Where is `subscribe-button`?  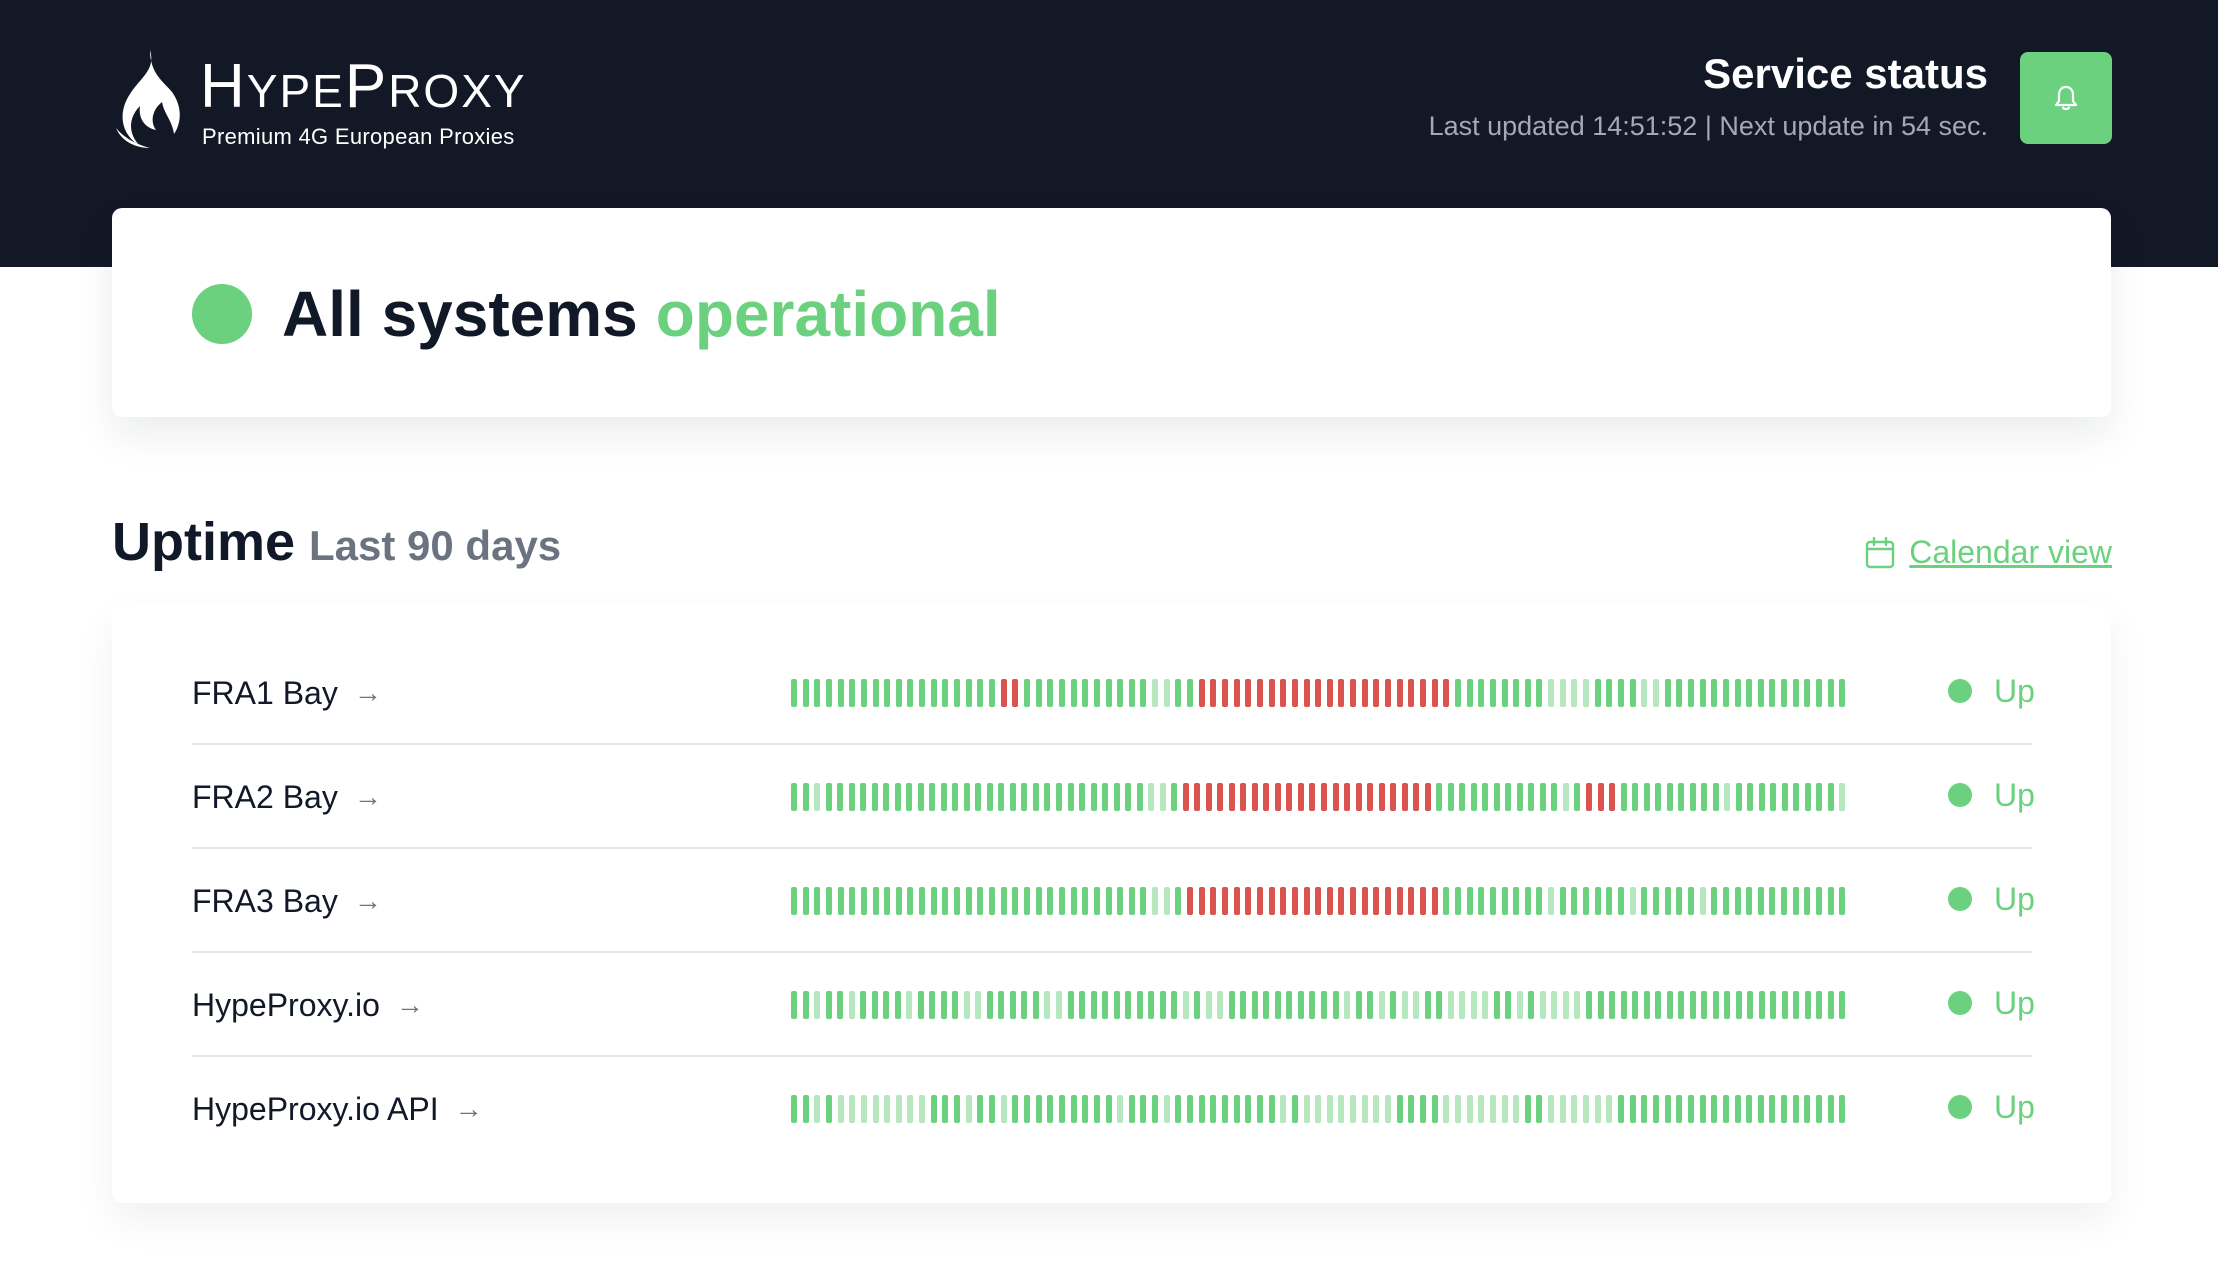 subscribe-button is located at coordinates (2066, 98).